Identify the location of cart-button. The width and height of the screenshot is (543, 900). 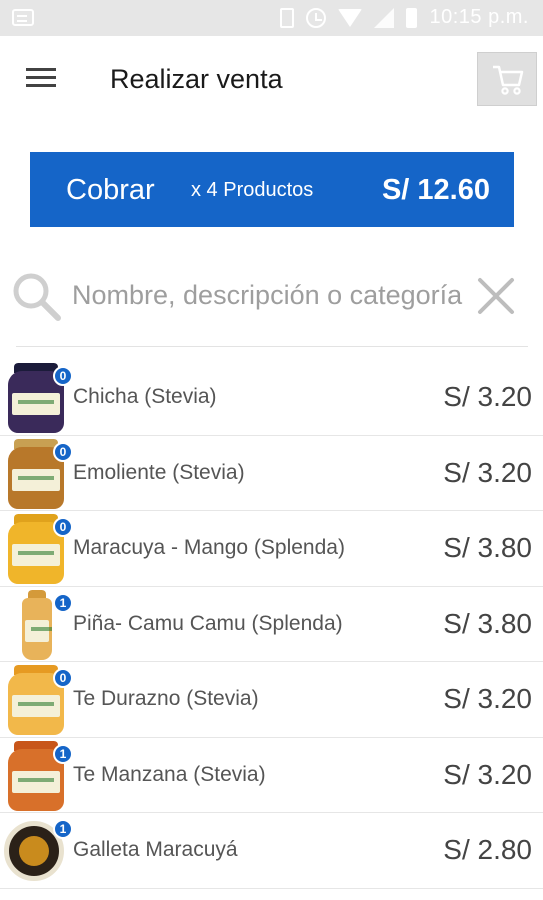
(507, 79).